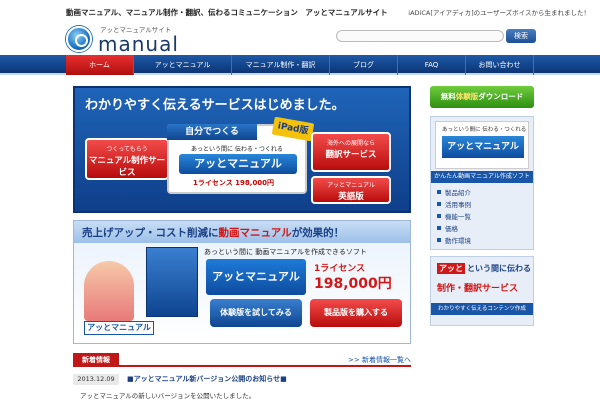  Describe the element at coordinates (237, 149) in the screenshot. I see `card-subtitle: あっという間に 伝わる・つくれる` at that location.